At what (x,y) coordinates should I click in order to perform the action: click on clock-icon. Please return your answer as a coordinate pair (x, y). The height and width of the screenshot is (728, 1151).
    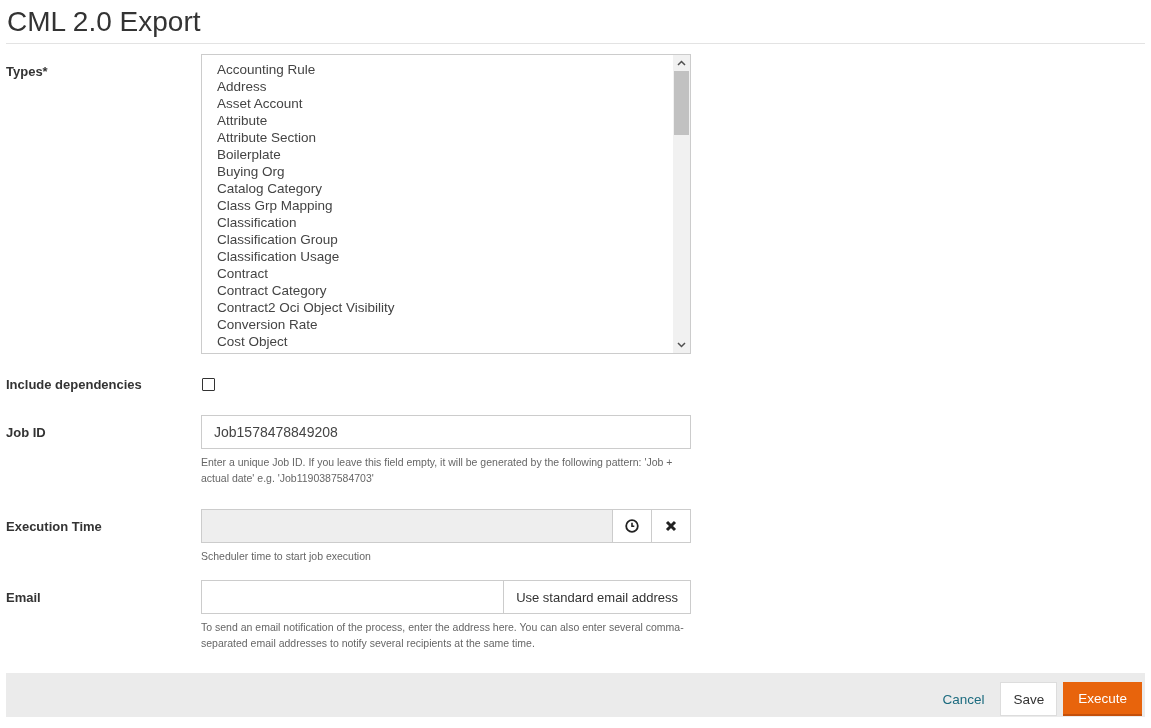
    Looking at the image, I should click on (632, 526).